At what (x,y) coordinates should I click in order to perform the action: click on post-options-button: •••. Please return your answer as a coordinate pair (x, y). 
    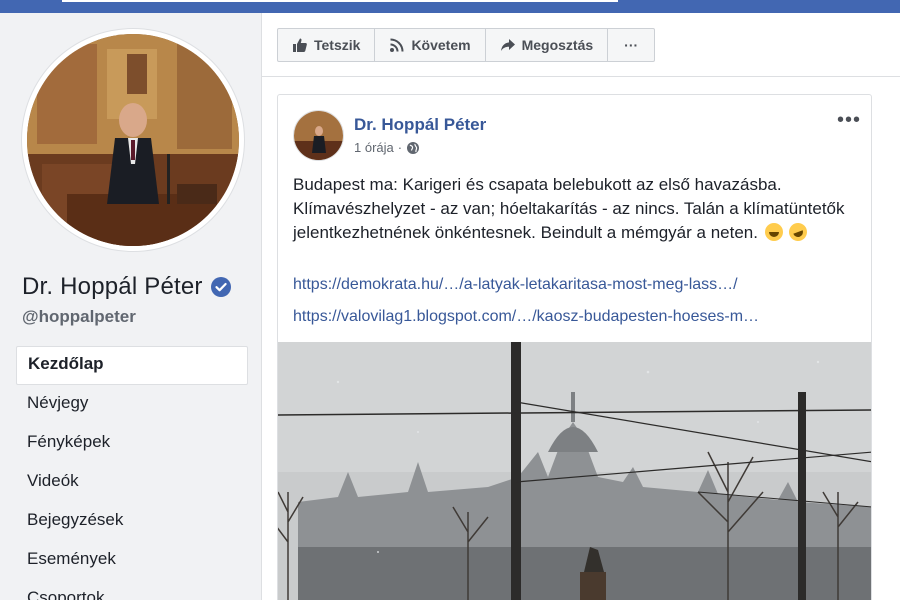
    Looking at the image, I should click on (849, 120).